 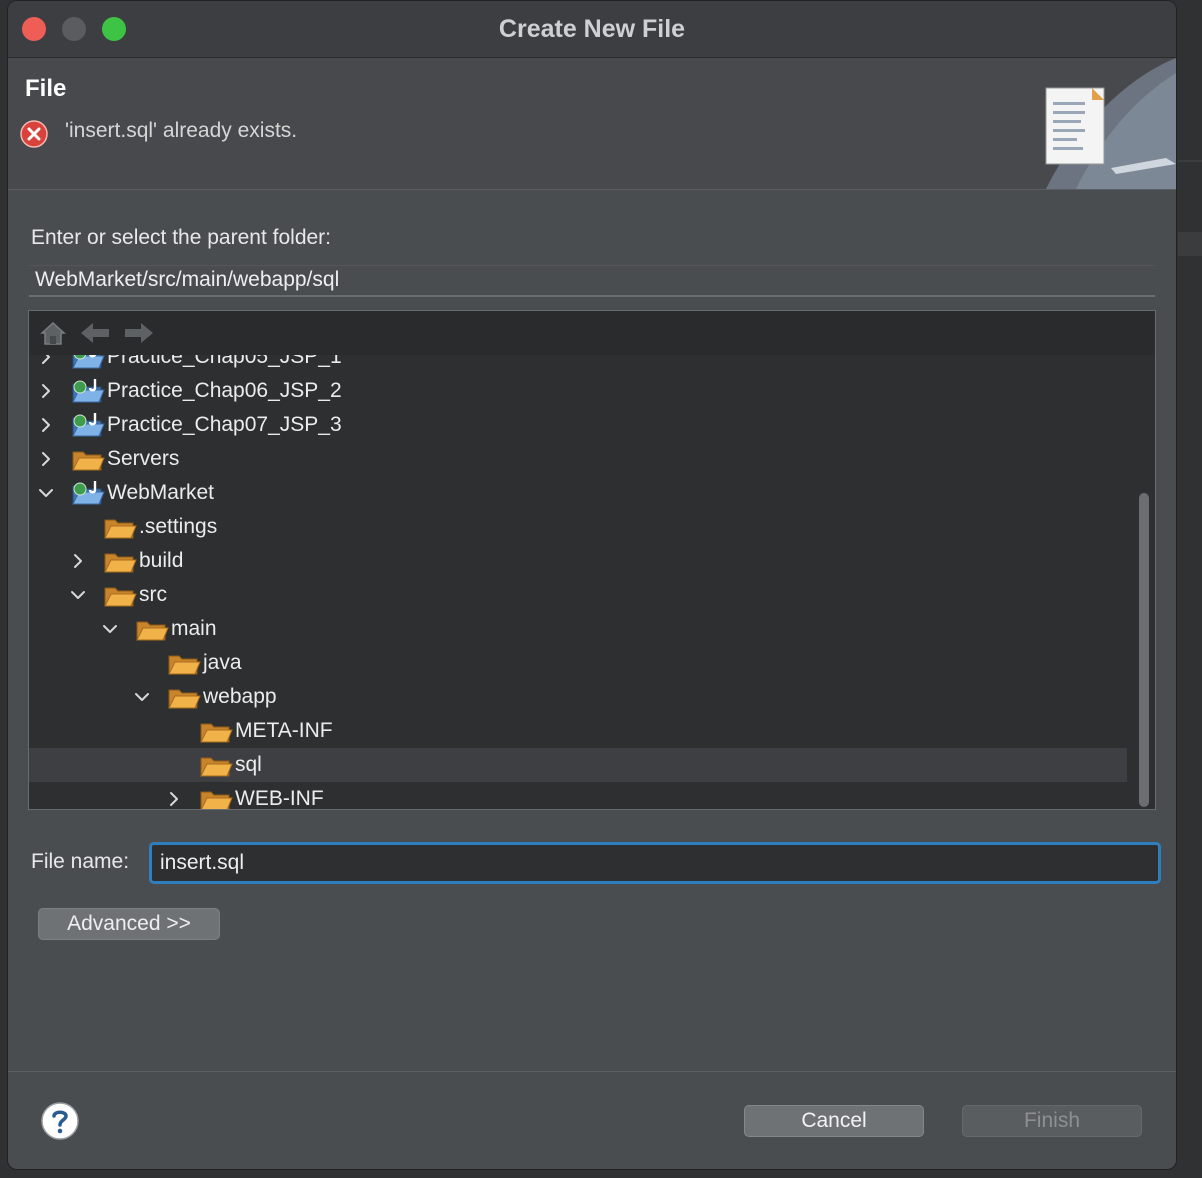 I want to click on tree-item: build, so click(x=578, y=561).